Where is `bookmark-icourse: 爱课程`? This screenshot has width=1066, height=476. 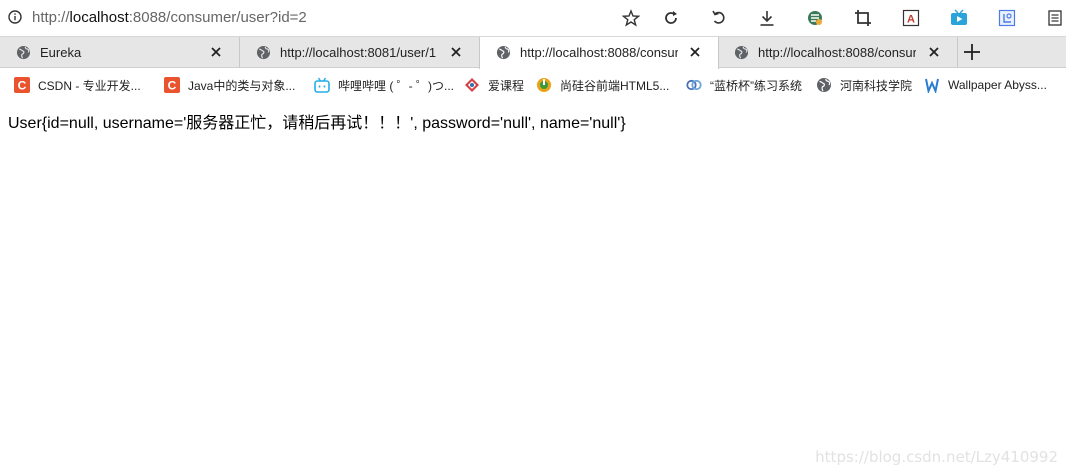
bookmark-icourse: 爱课程 is located at coordinates (494, 85).